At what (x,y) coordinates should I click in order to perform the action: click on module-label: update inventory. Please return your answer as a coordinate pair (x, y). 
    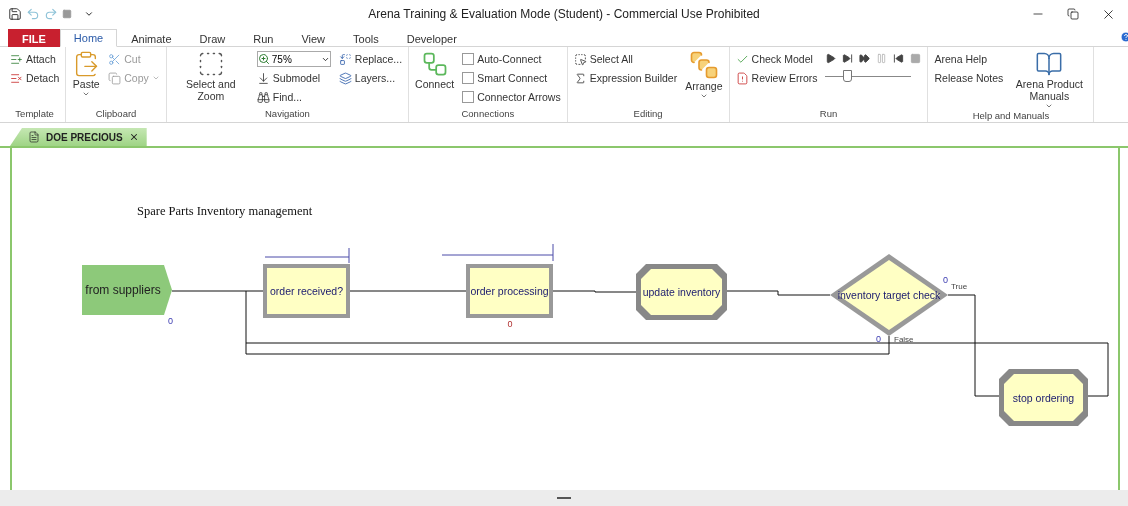
    Looking at the image, I should click on (681, 292).